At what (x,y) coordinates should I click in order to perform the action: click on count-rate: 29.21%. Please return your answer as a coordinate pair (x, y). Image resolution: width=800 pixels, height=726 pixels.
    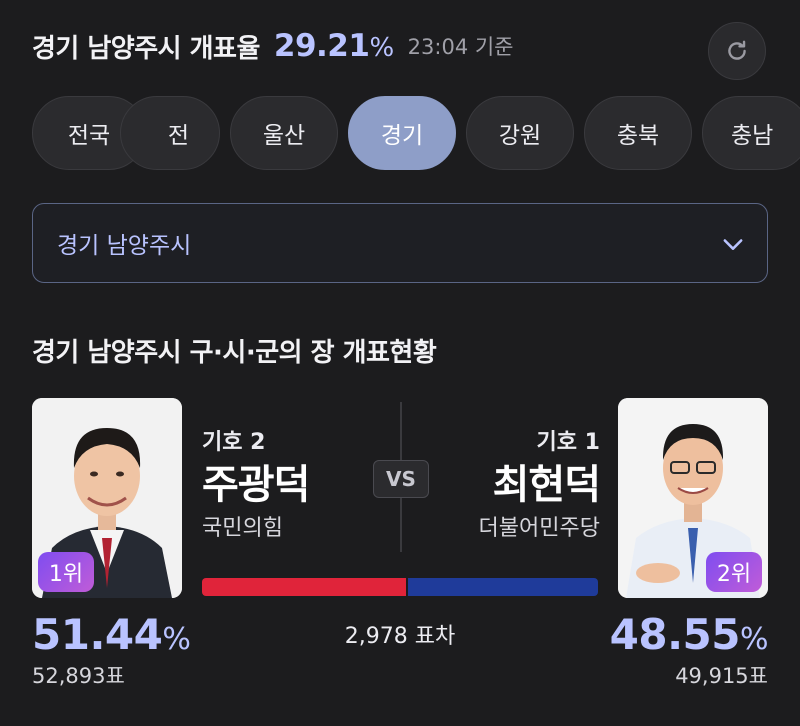
    Looking at the image, I should click on (334, 46).